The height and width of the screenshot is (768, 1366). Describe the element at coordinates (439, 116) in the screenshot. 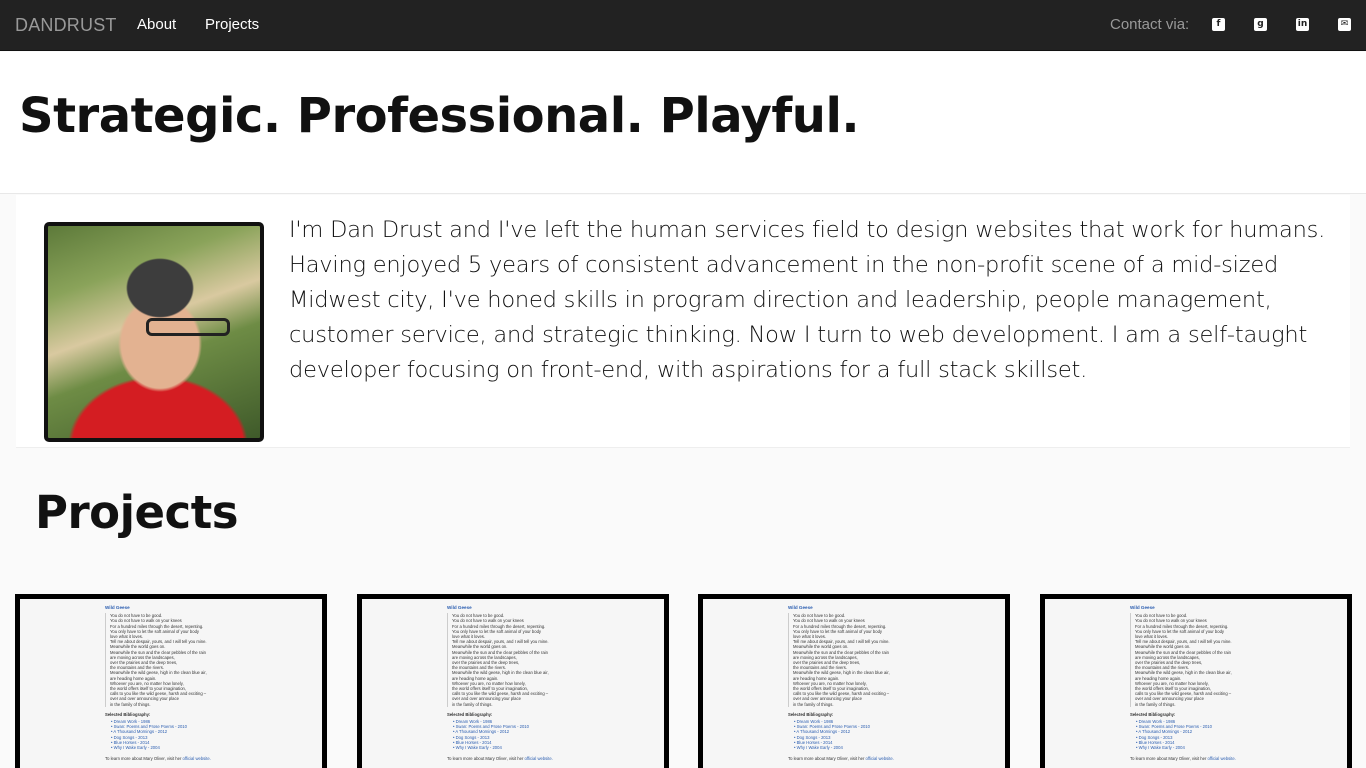

I see `hero-title: Strategic. Professional. Playful.` at that location.